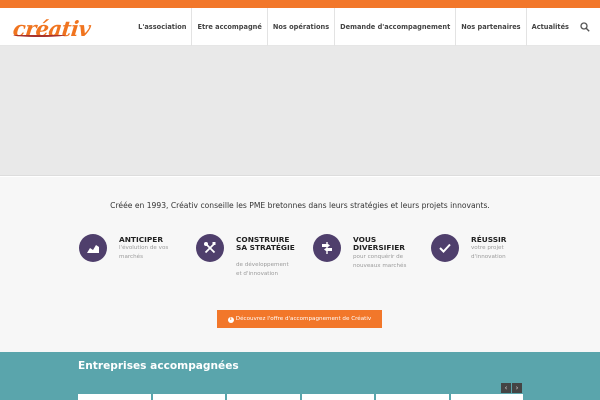 This screenshot has width=600, height=400. I want to click on feature-desc: de développement et d'innovation, so click(262, 270).